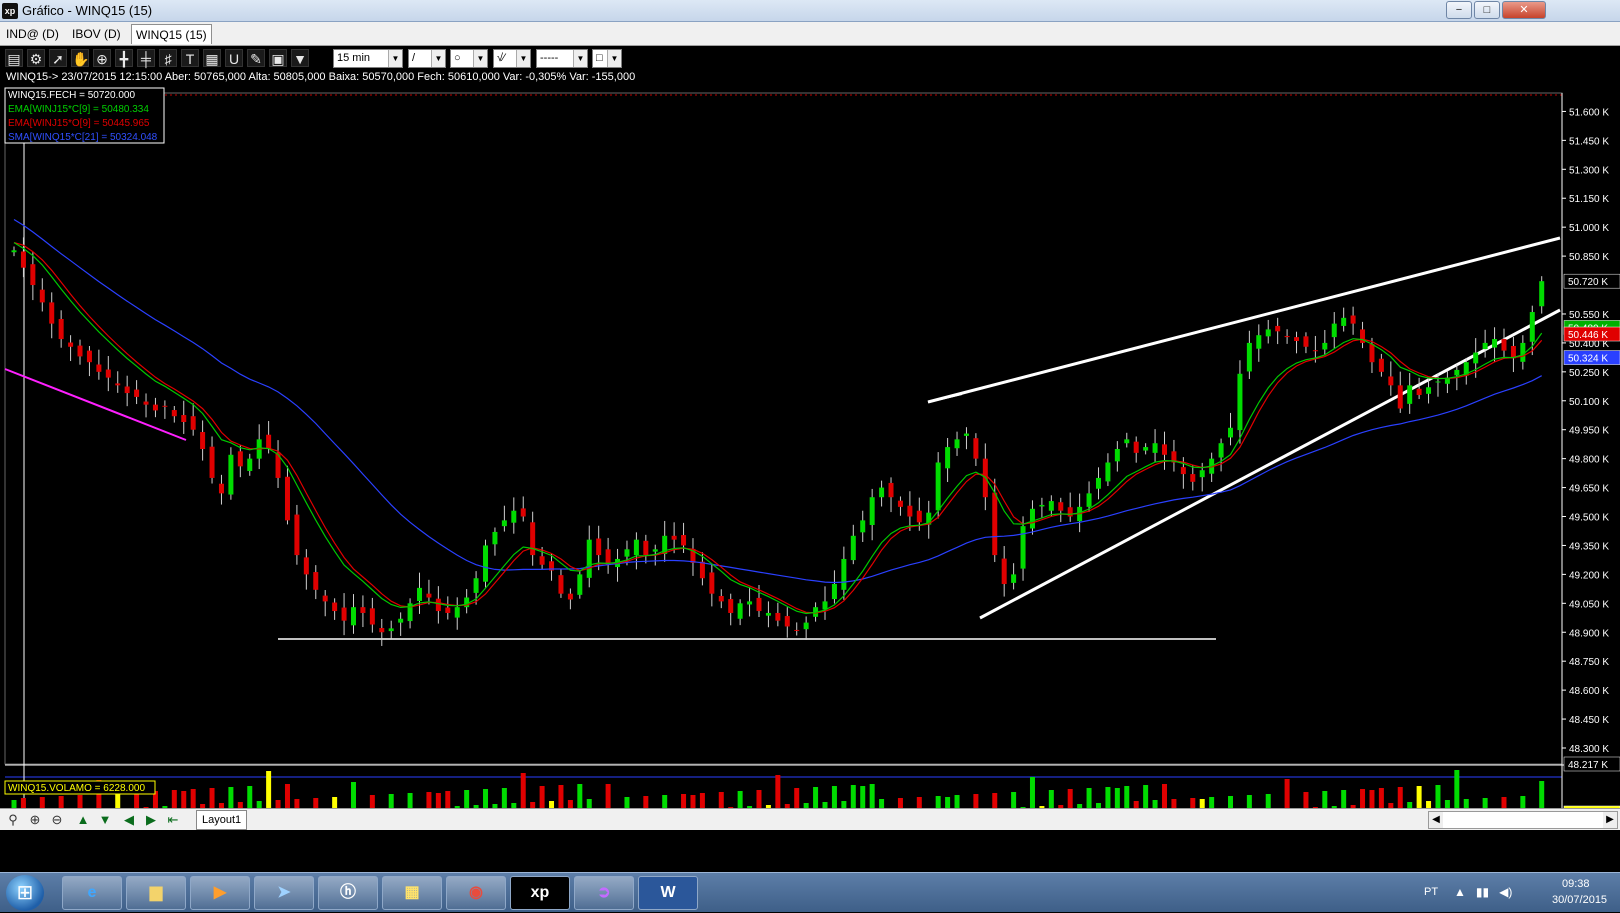 This screenshot has height=913, width=1620. I want to click on minimize-button: −, so click(1459, 10).